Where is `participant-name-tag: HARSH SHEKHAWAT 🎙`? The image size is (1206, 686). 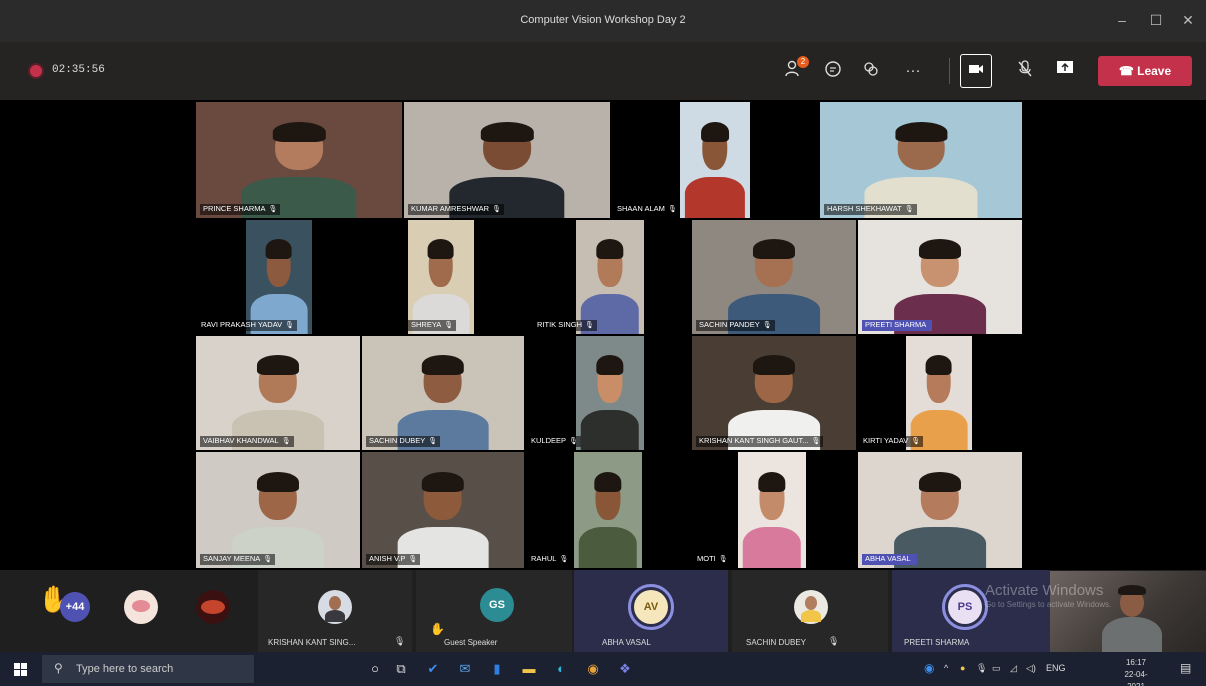
participant-name-tag: HARSH SHEKHAWAT 🎙 is located at coordinates (870, 209).